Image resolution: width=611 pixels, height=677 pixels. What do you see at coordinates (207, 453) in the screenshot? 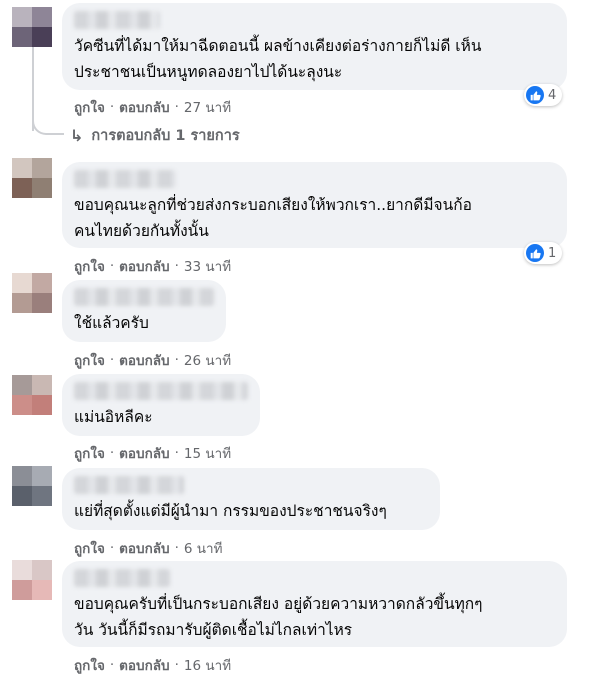
I see `timestamp: 15 นาที` at bounding box center [207, 453].